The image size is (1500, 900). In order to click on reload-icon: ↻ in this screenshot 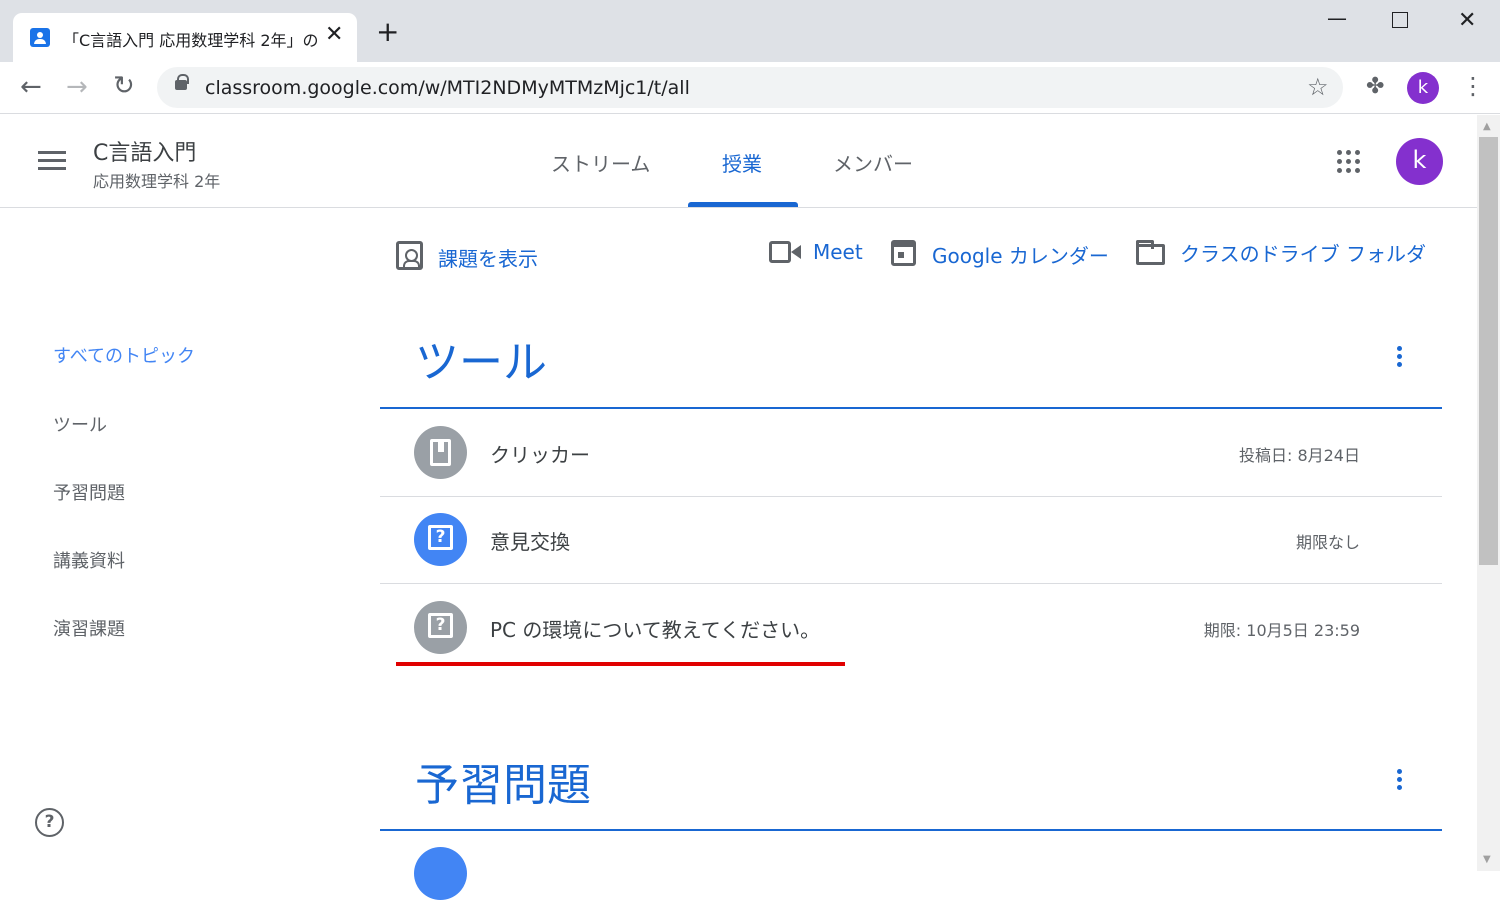, I will do `click(124, 86)`.